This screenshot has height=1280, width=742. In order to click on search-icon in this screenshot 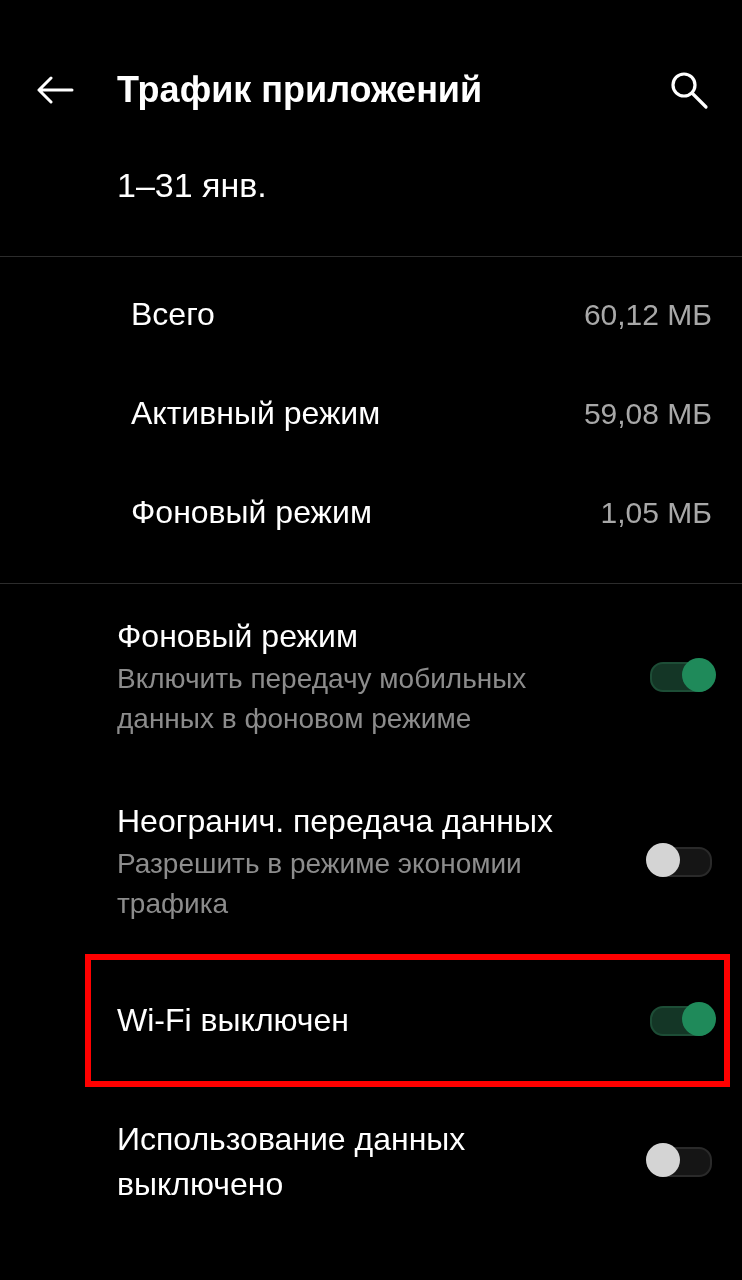, I will do `click(689, 90)`.